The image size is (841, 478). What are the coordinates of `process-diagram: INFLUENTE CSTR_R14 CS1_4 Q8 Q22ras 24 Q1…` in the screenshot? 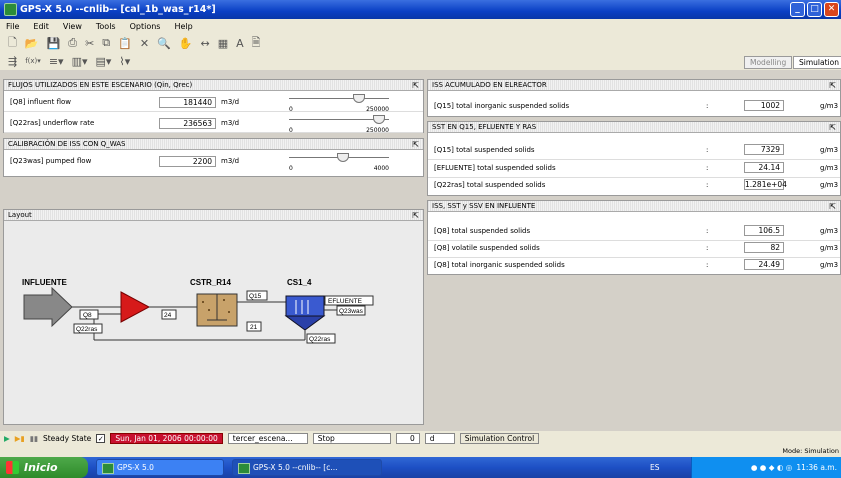 It's located at (198, 311).